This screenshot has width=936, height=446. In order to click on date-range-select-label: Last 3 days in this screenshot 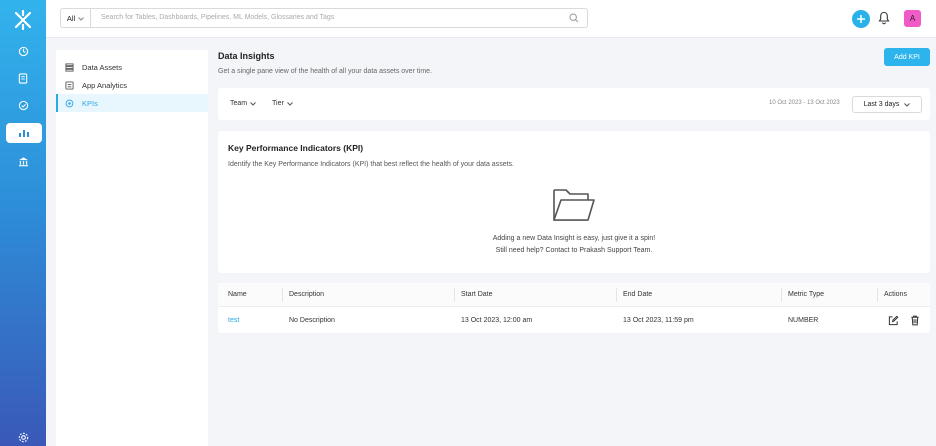, I will do `click(881, 104)`.